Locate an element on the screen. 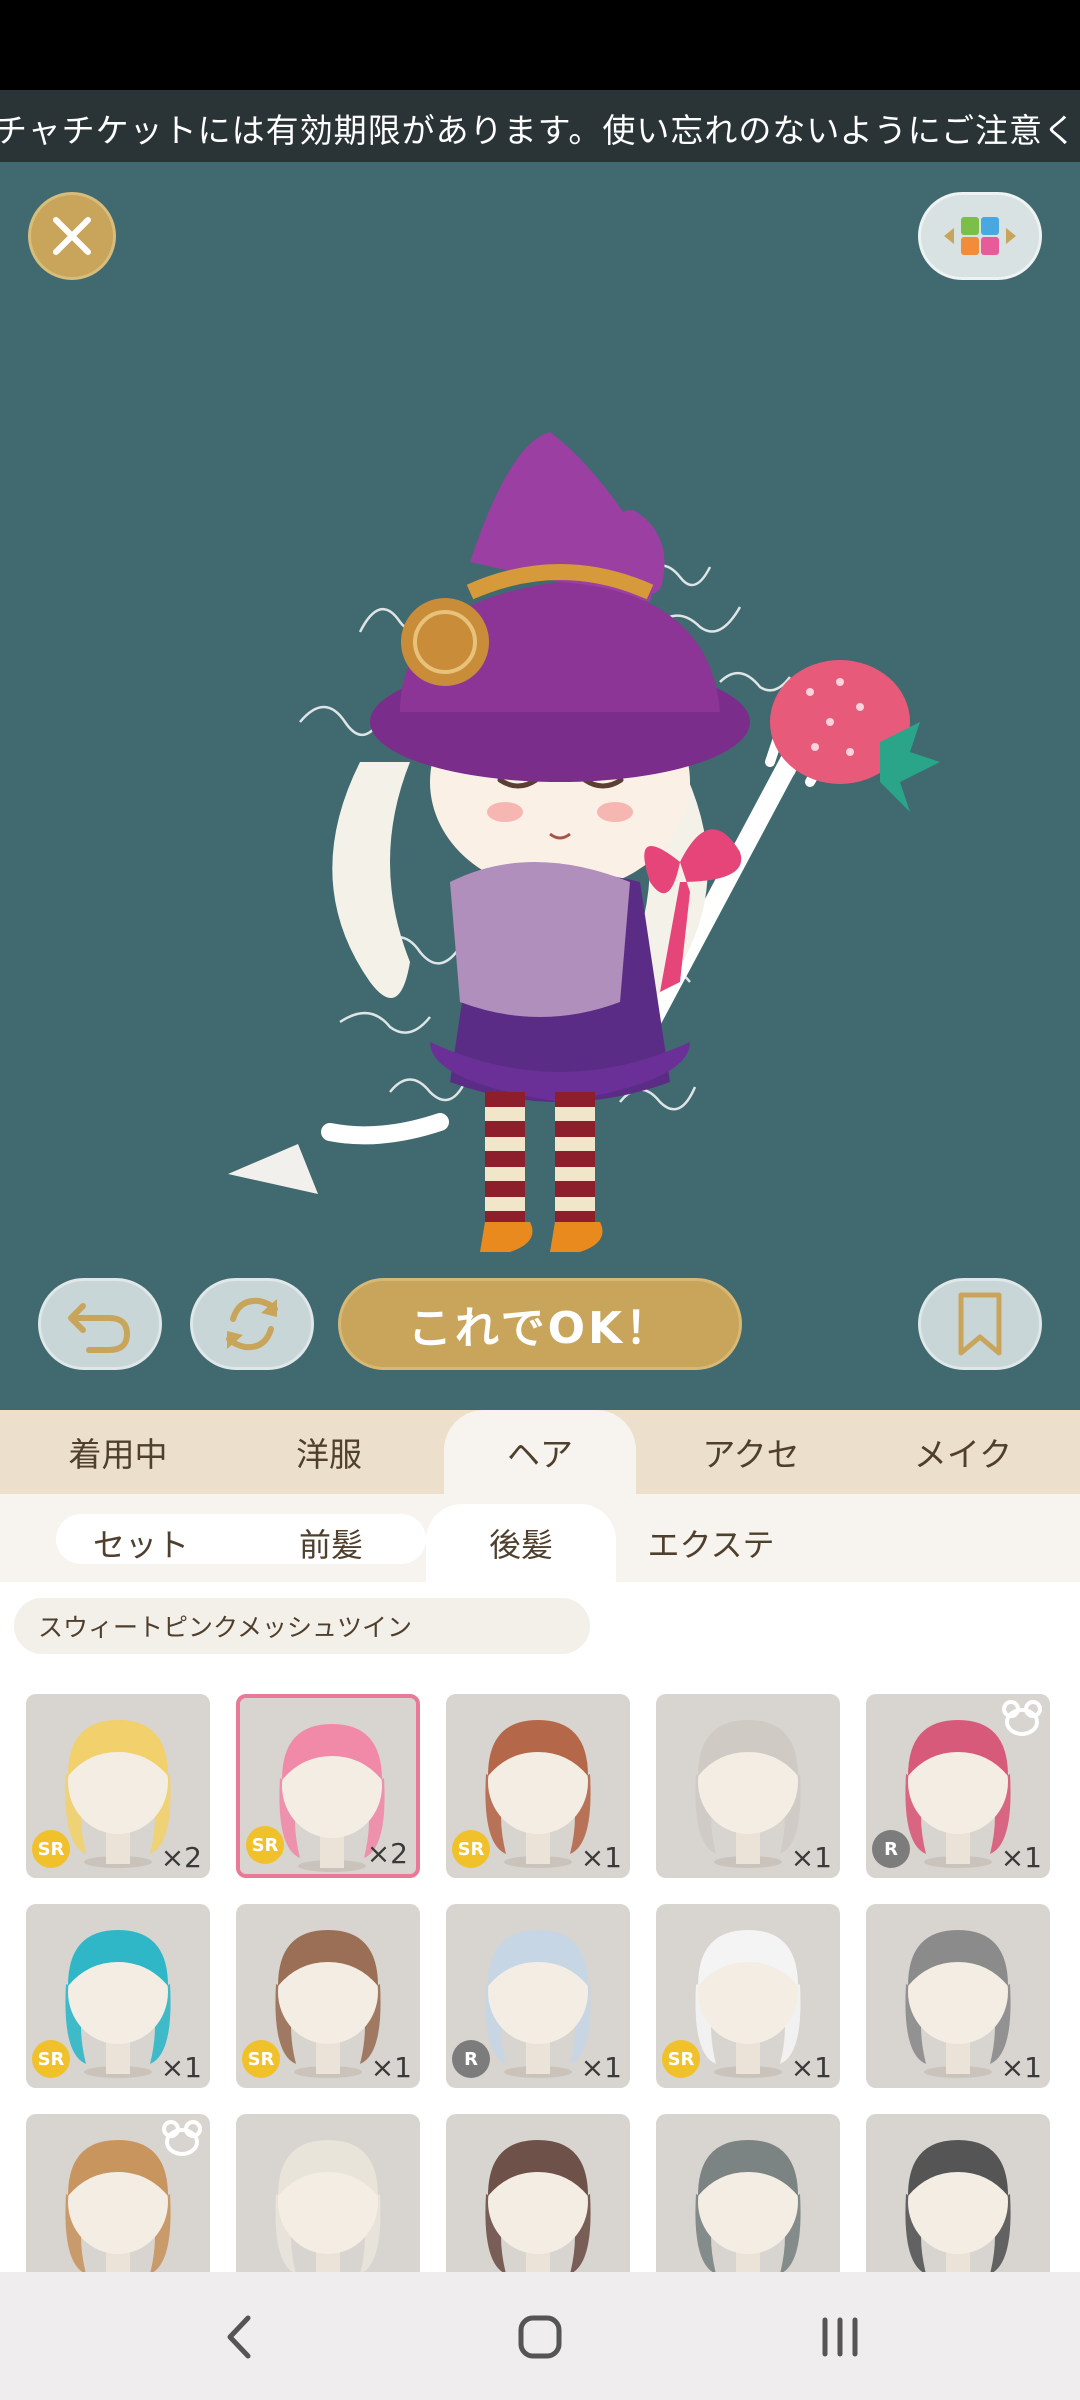 The width and height of the screenshot is (1080, 2400). recents-icon is located at coordinates (840, 2337).